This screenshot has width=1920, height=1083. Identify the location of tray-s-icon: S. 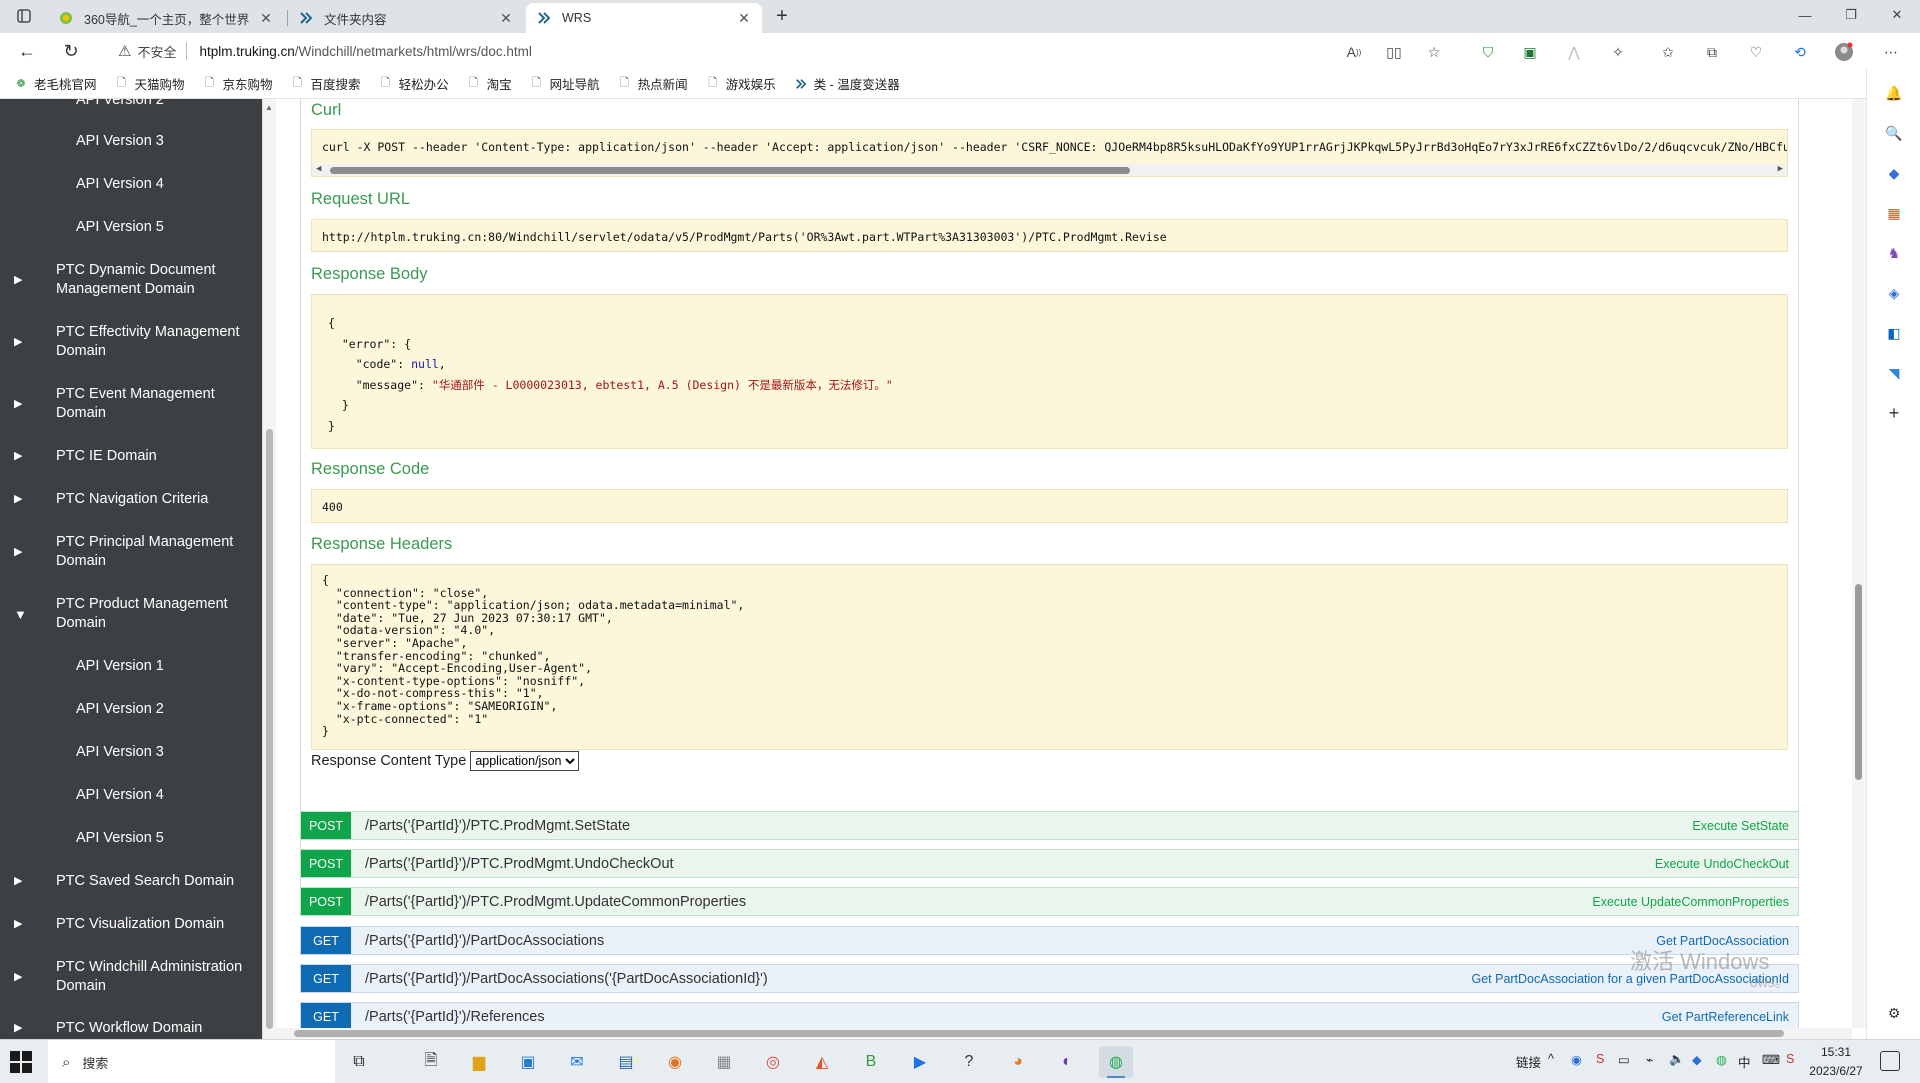
(1600, 1059).